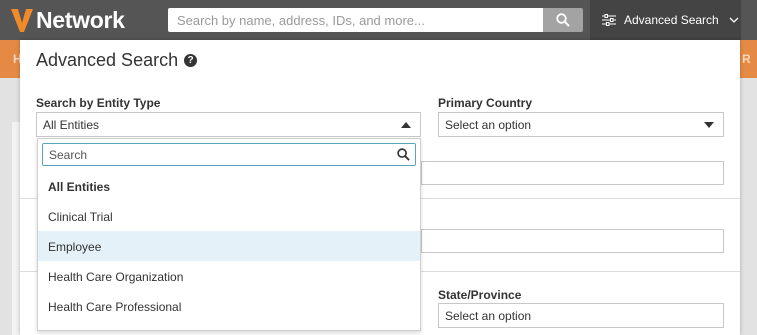  I want to click on veeva-v-icon, so click(22, 20).